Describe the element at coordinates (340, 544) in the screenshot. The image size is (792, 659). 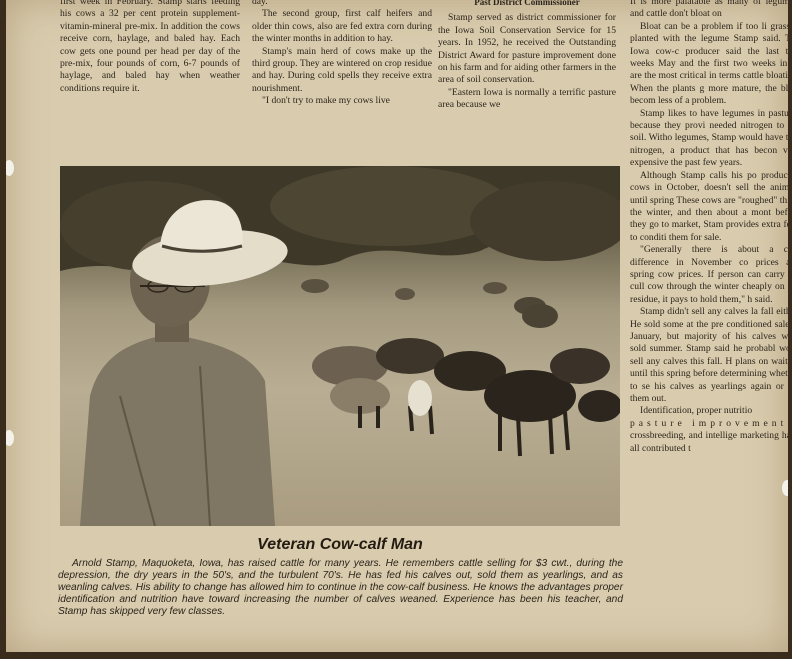
I see `photo-caption-title: Veteran Cow-calf Man` at that location.